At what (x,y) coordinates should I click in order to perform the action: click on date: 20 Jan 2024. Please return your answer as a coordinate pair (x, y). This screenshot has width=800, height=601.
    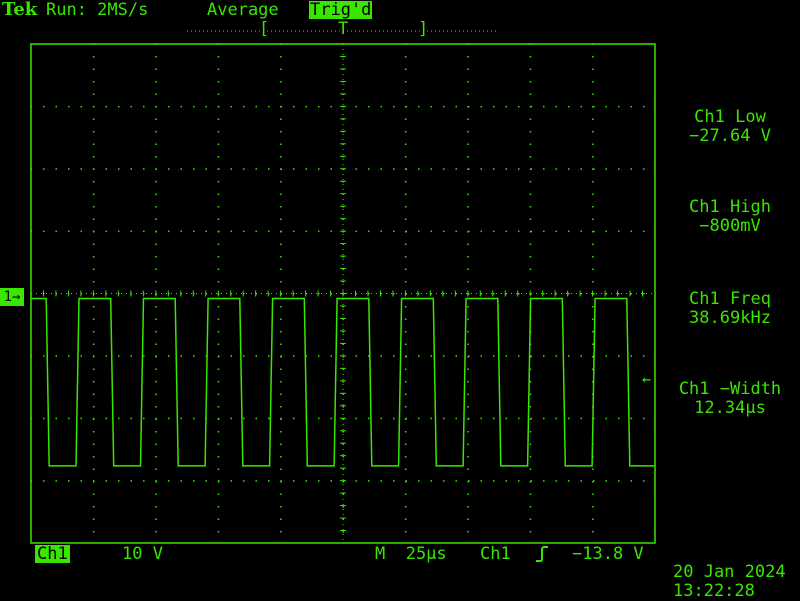
    Looking at the image, I should click on (729, 572).